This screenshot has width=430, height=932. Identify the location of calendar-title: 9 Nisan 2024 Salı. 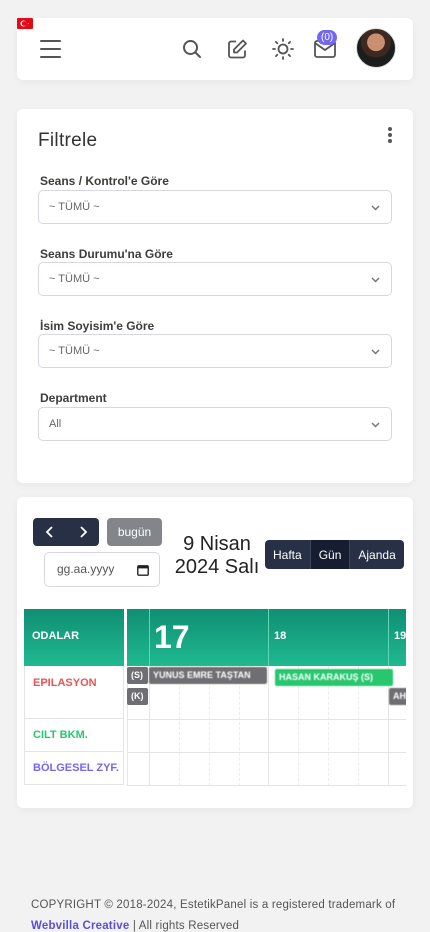
(217, 556).